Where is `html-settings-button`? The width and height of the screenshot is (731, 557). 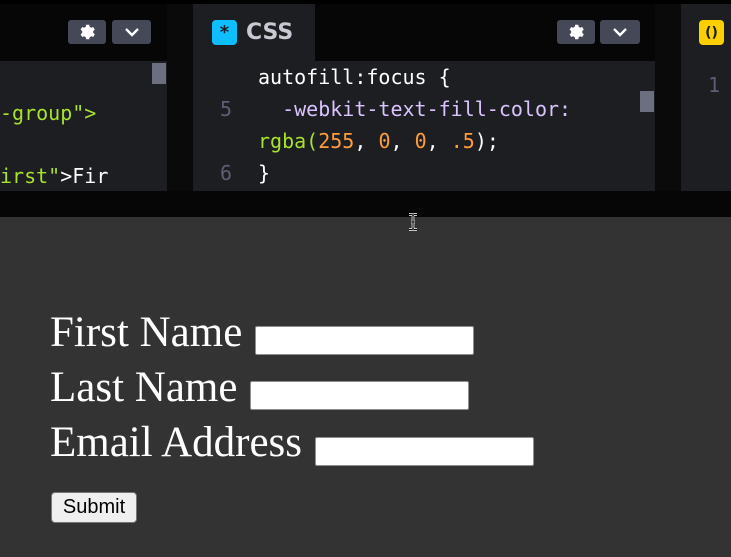 html-settings-button is located at coordinates (87, 32).